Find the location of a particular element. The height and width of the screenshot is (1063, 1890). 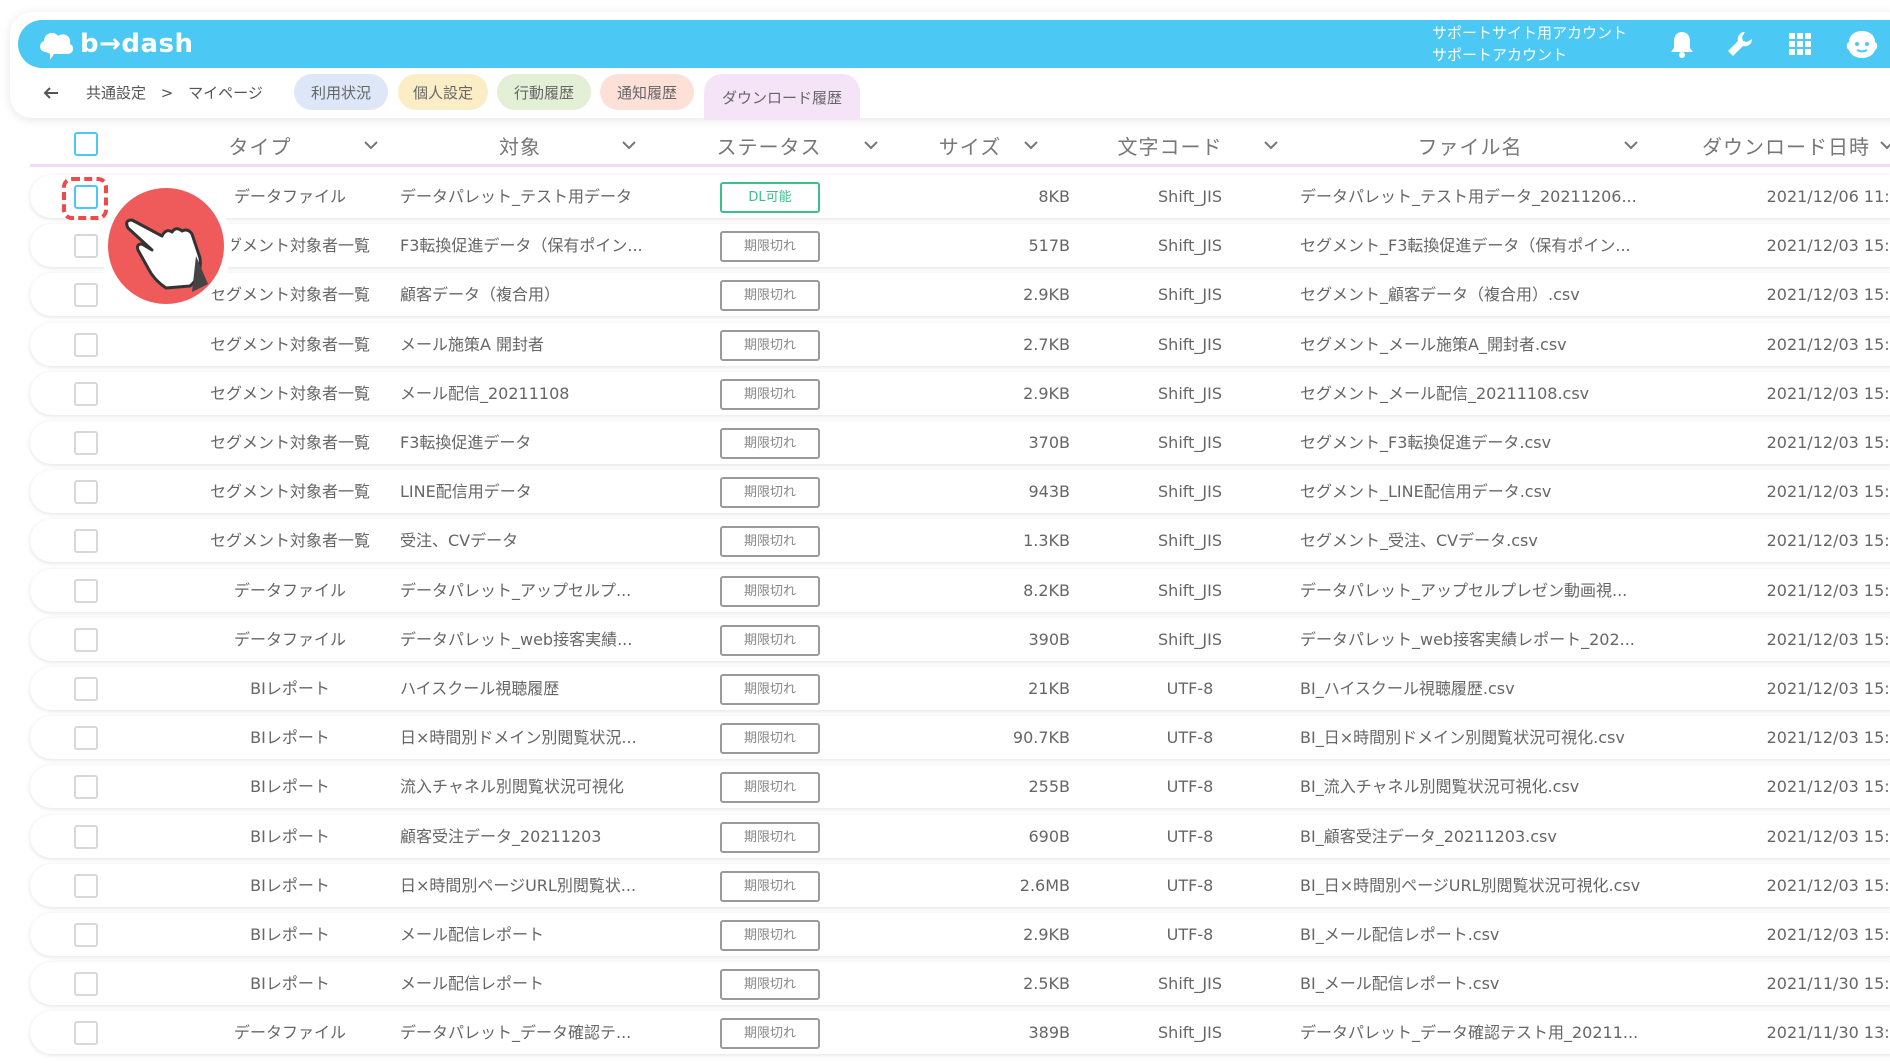

column-header-size: サイズ is located at coordinates (970, 145).